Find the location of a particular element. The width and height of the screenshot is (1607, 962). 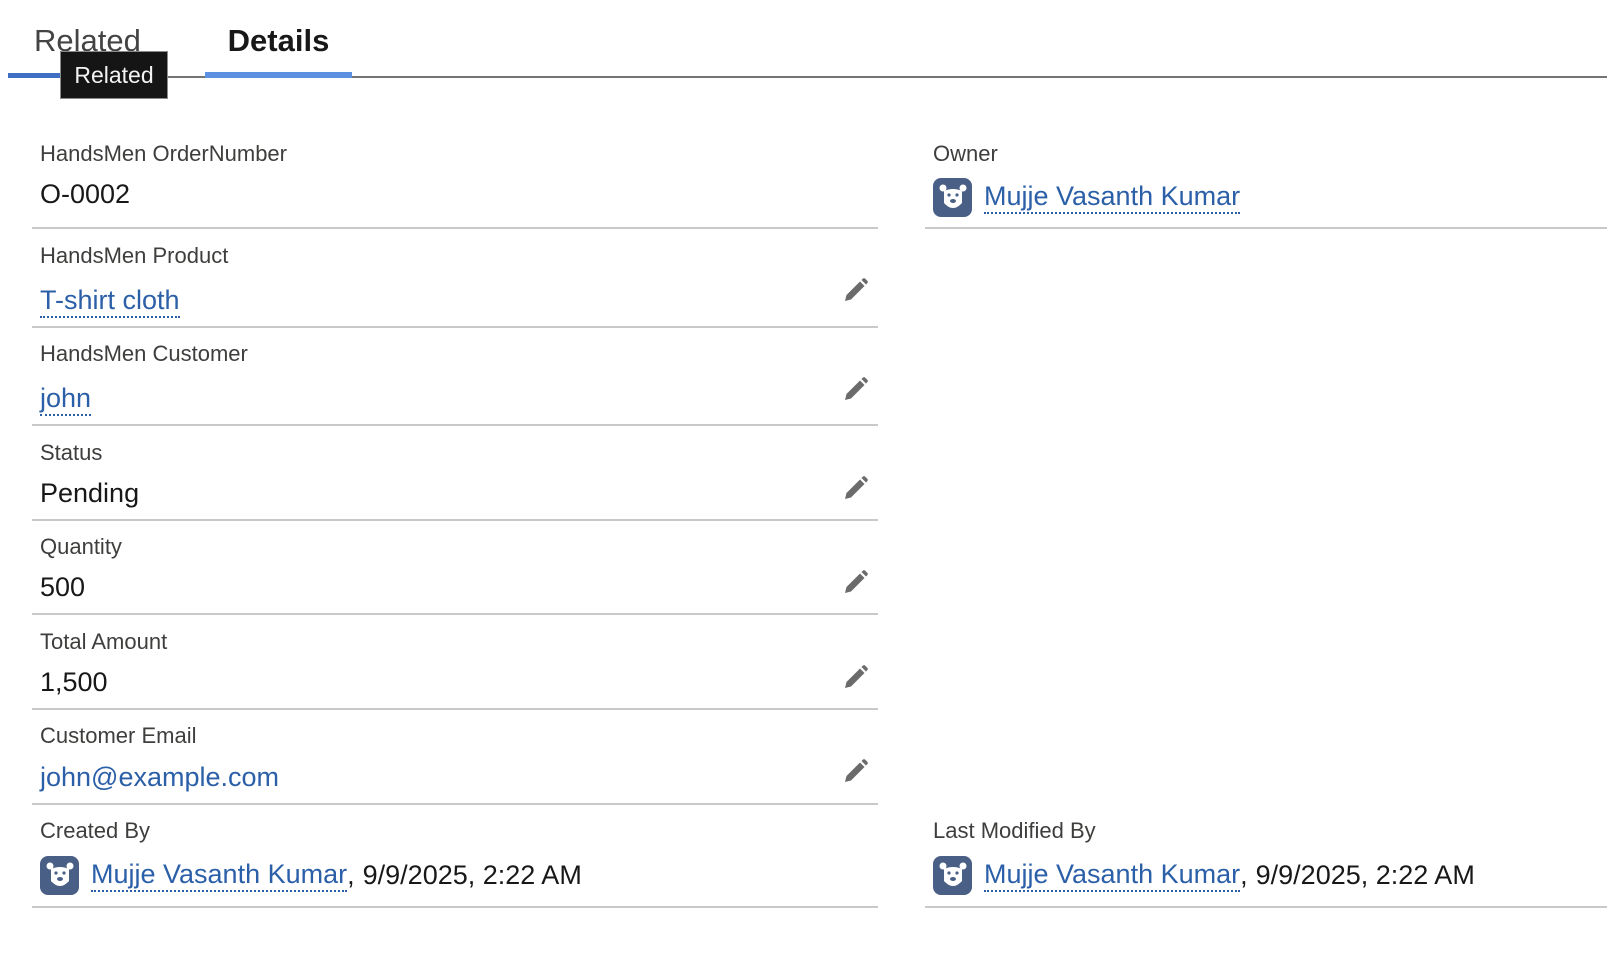

field-label: Total Amount is located at coordinates (104, 641).